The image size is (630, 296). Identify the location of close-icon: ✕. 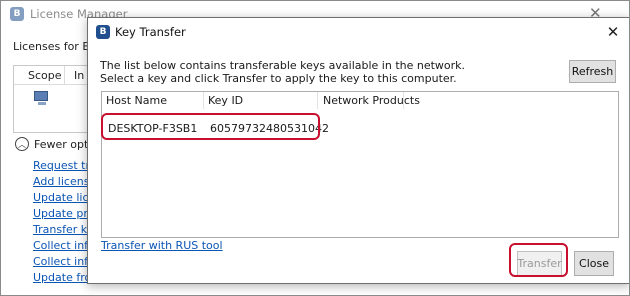
(613, 32).